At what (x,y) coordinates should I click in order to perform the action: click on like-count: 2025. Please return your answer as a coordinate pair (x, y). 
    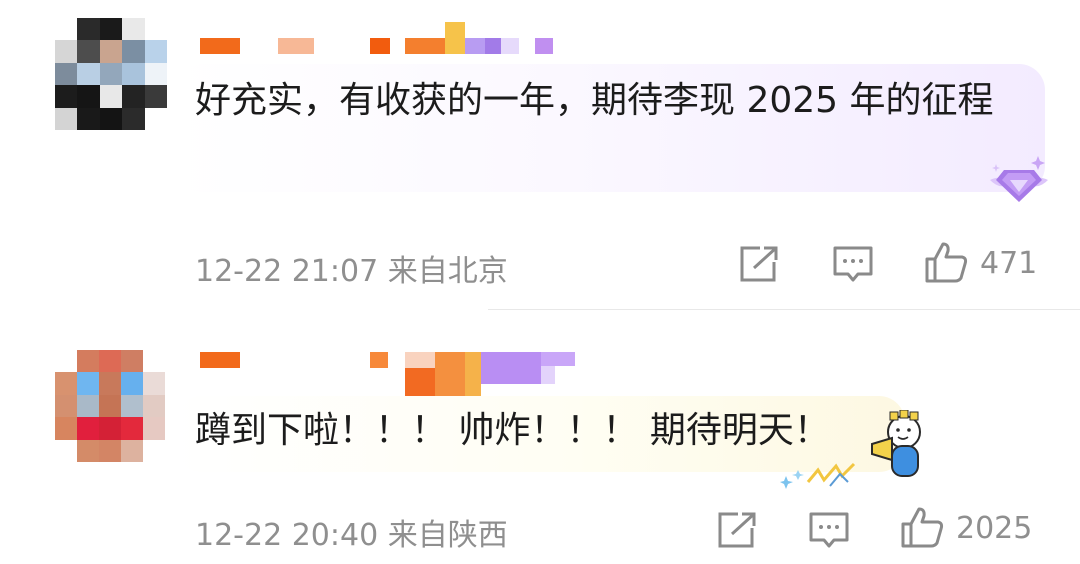
    Looking at the image, I should click on (994, 528).